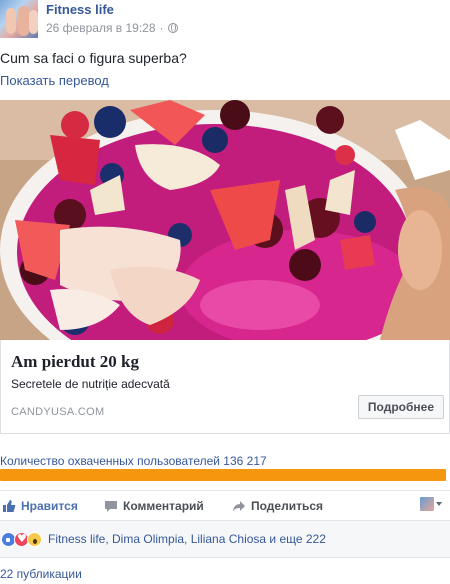 The image size is (450, 584). What do you see at coordinates (163, 505) in the screenshot?
I see `comment-label: Комментарий` at bounding box center [163, 505].